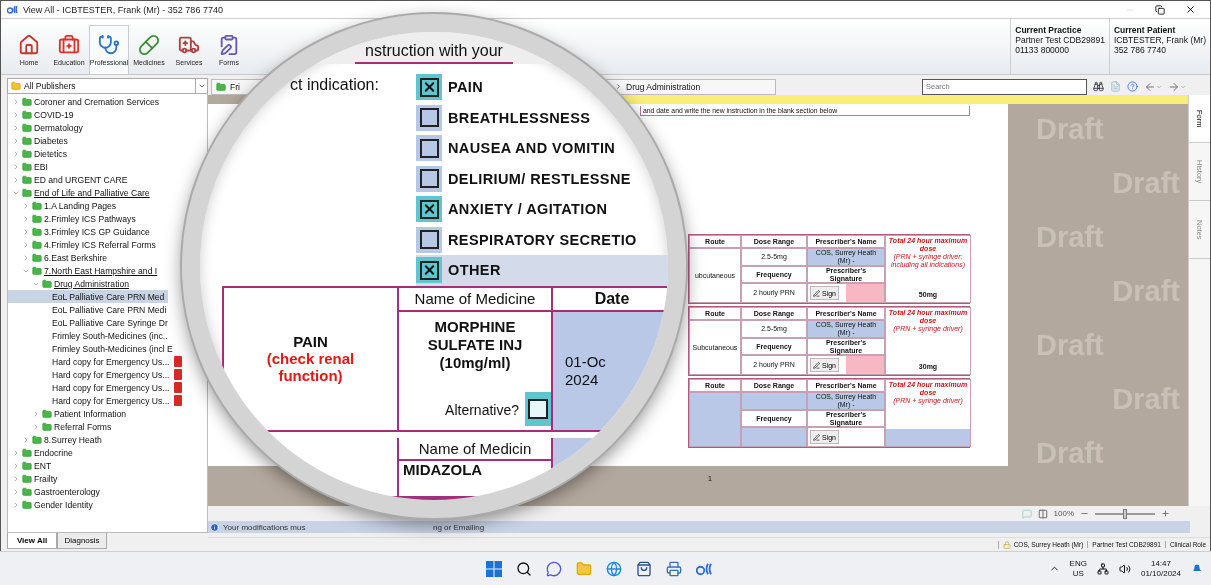 Image resolution: width=1211 pixels, height=585 pixels. What do you see at coordinates (612, 298) in the screenshot?
I see `column-header: Date` at bounding box center [612, 298].